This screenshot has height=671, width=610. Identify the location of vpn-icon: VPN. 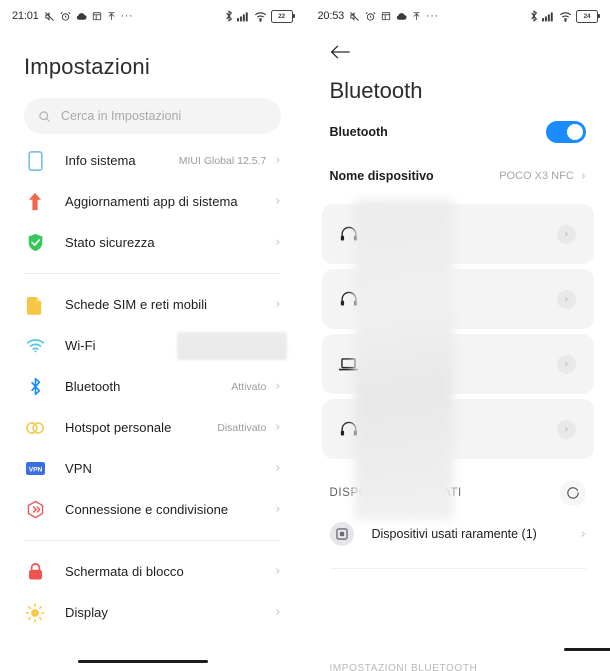
(35, 469).